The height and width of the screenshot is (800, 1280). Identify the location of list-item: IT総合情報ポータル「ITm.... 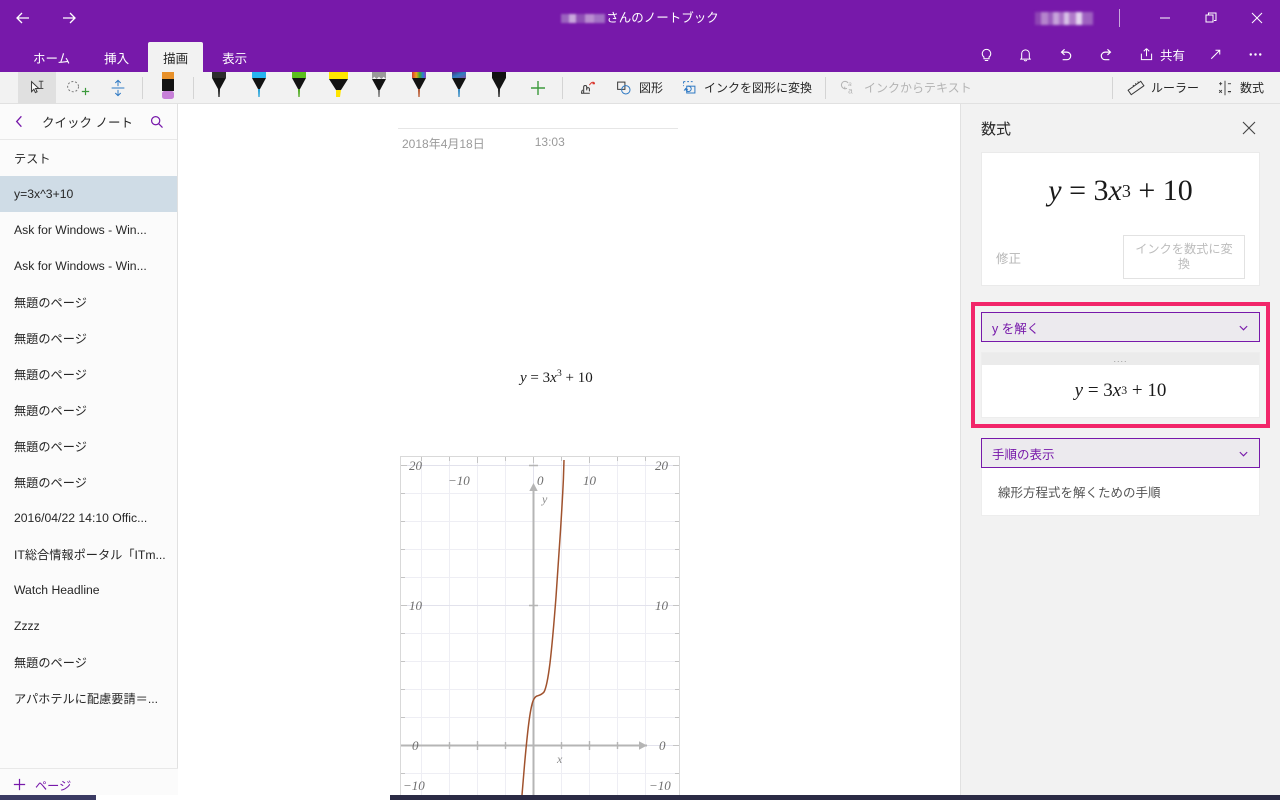
(88, 554).